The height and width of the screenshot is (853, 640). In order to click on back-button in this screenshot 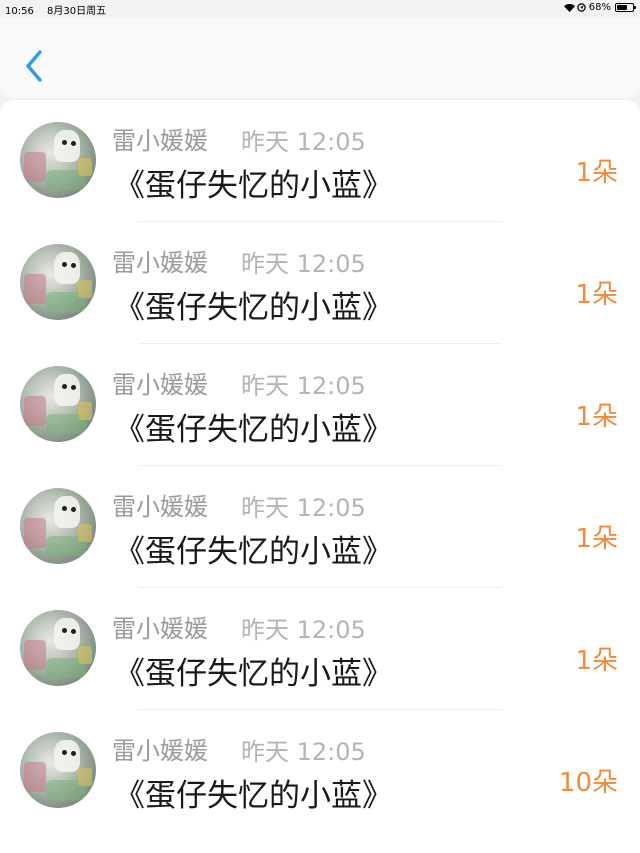, I will do `click(34, 66)`.